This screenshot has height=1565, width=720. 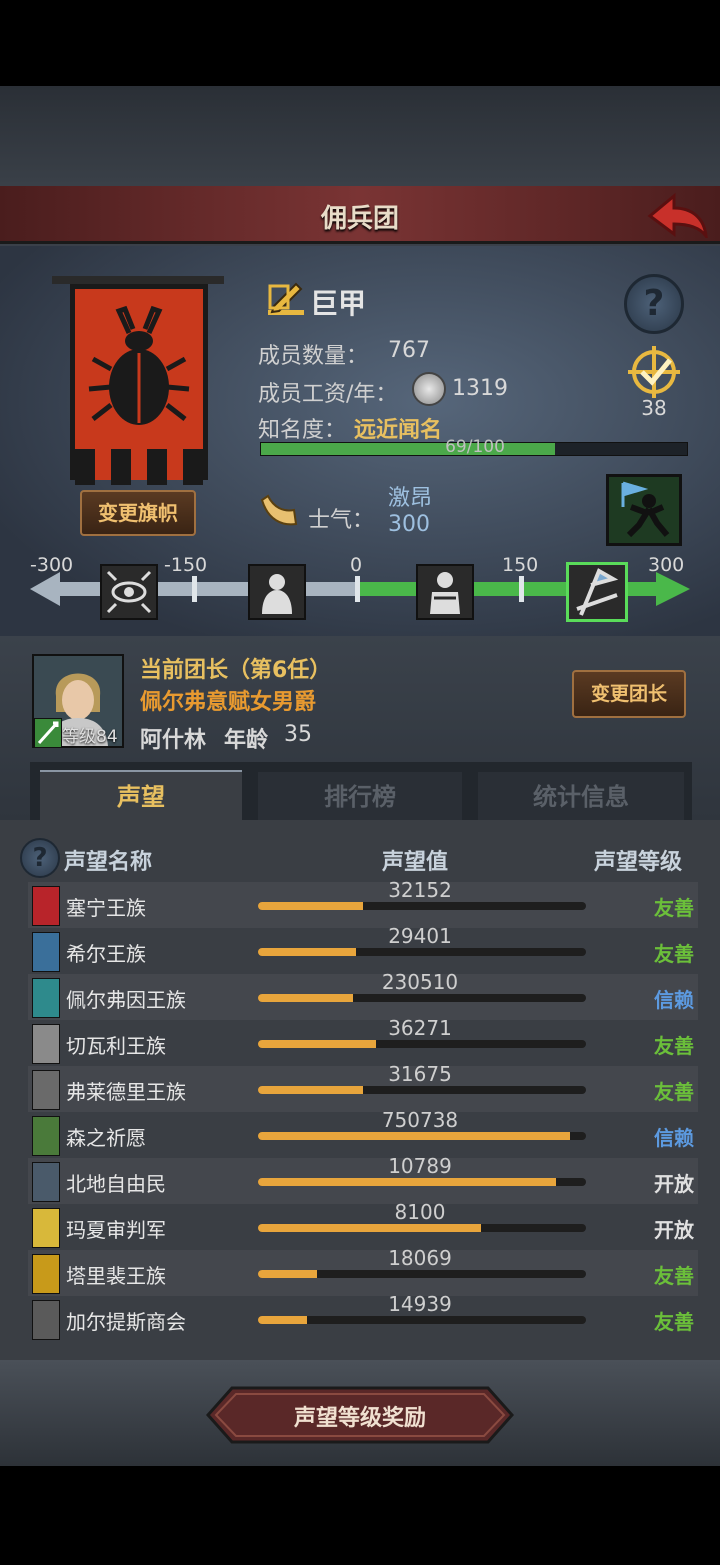 What do you see at coordinates (90, 737) in the screenshot?
I see `leader-level: 等级84` at bounding box center [90, 737].